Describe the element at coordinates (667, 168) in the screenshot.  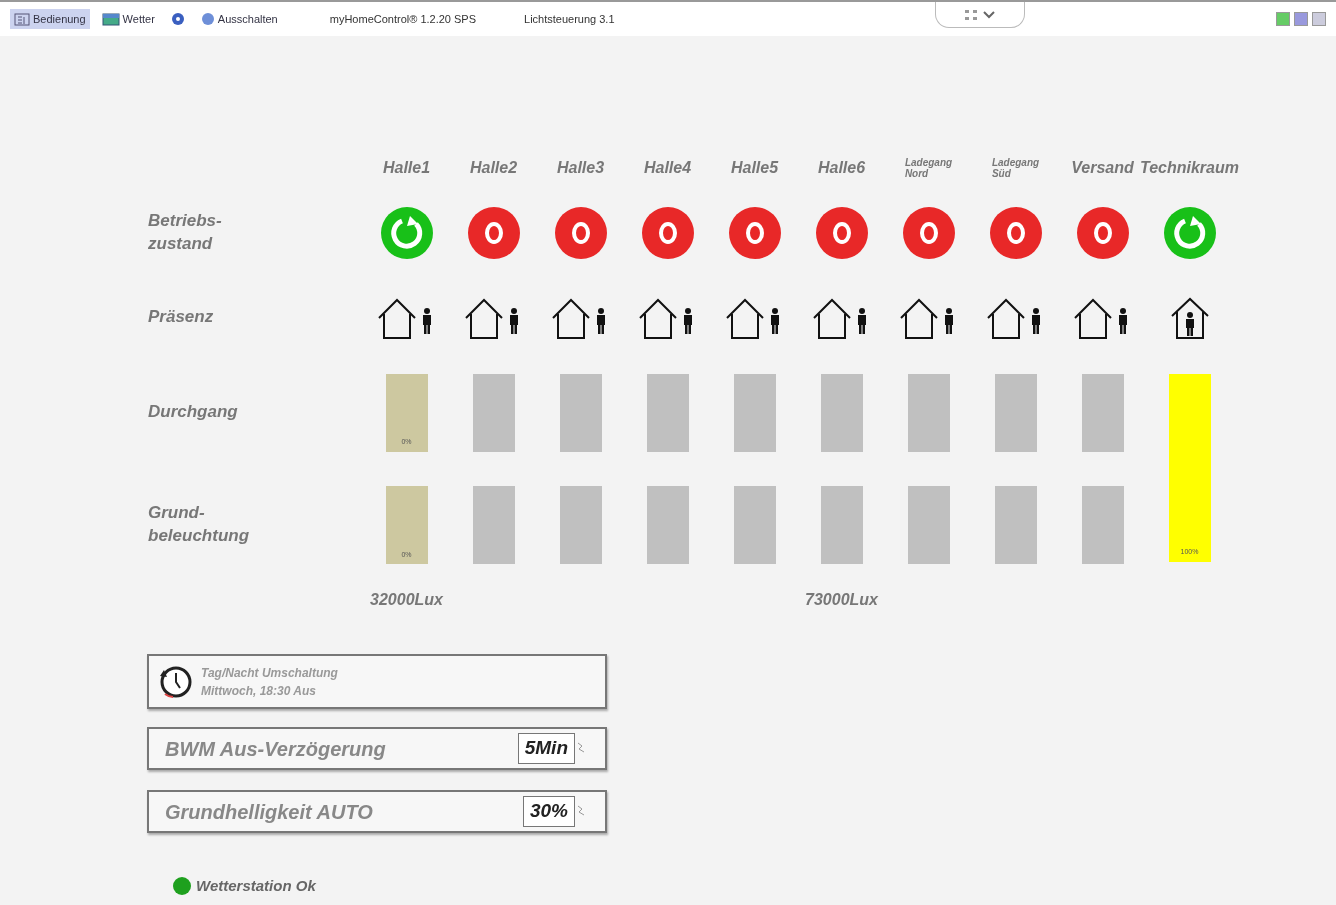
I see `column-heading: Halle4` at that location.